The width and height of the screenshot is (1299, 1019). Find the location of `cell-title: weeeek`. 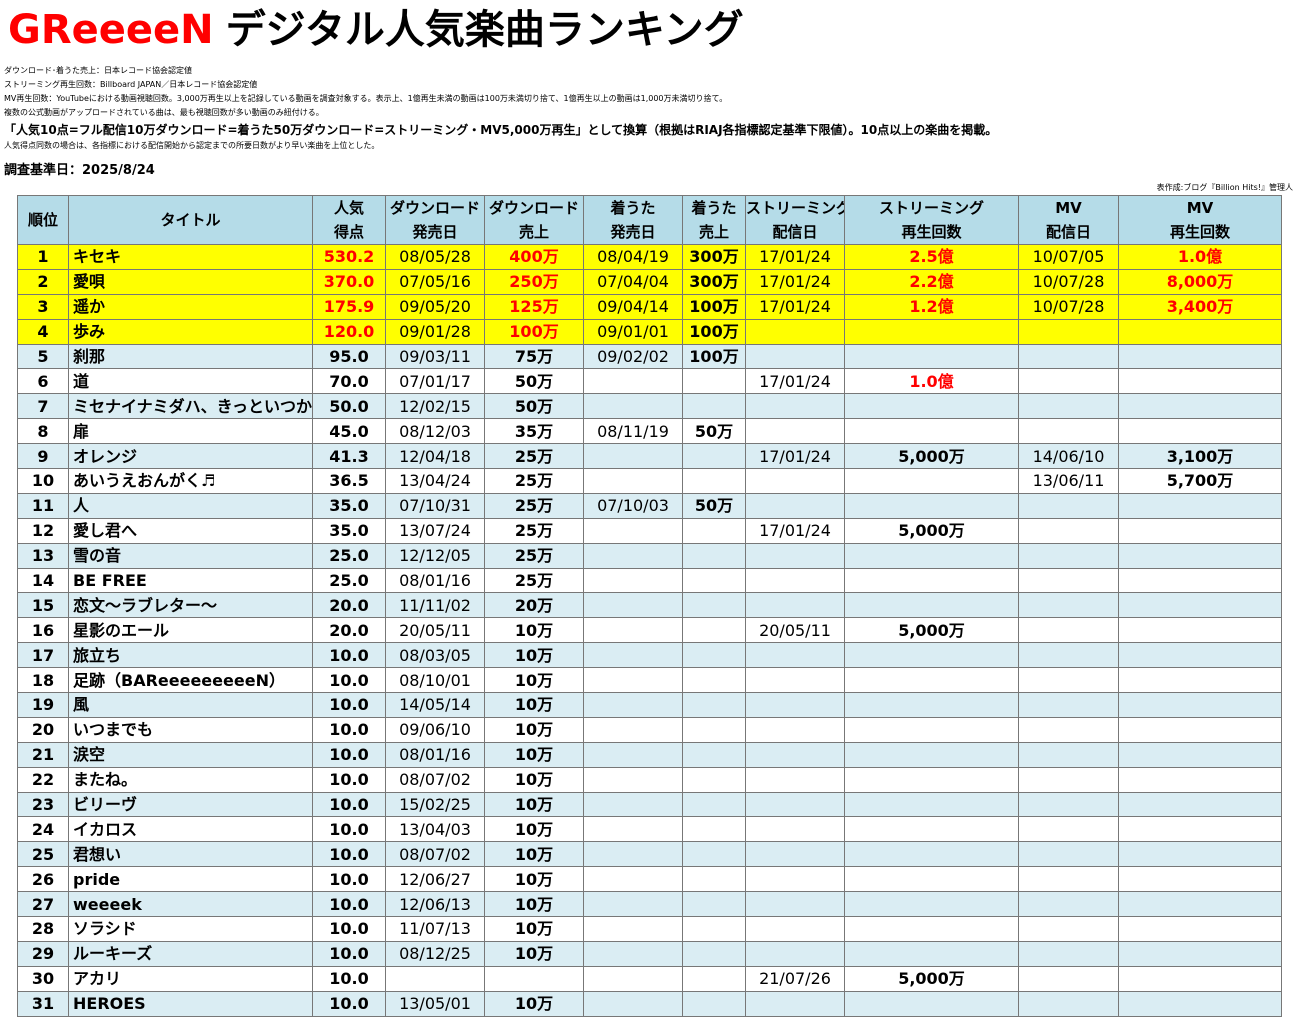

cell-title: weeeek is located at coordinates (190, 904).